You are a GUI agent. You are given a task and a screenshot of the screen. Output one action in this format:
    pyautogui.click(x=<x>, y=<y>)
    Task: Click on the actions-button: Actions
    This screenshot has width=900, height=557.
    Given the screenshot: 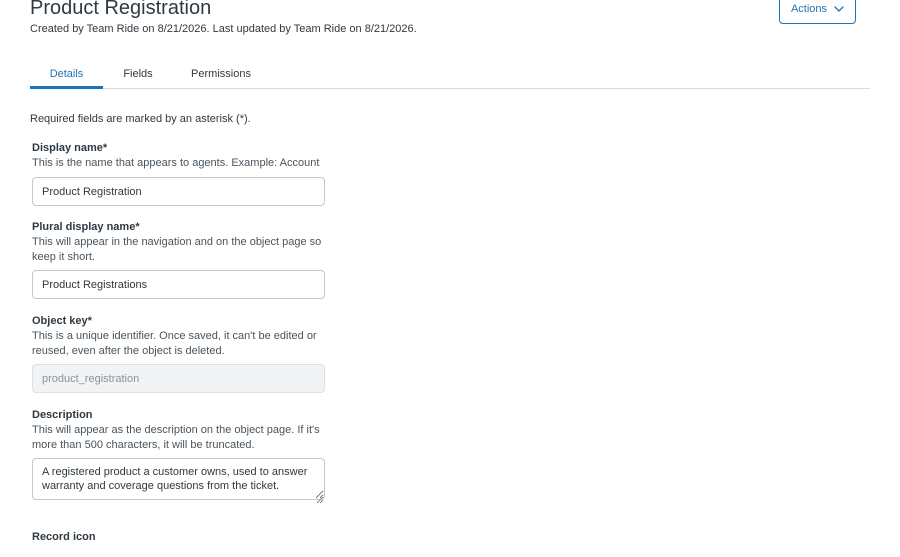 What is the action you would take?
    pyautogui.click(x=817, y=12)
    